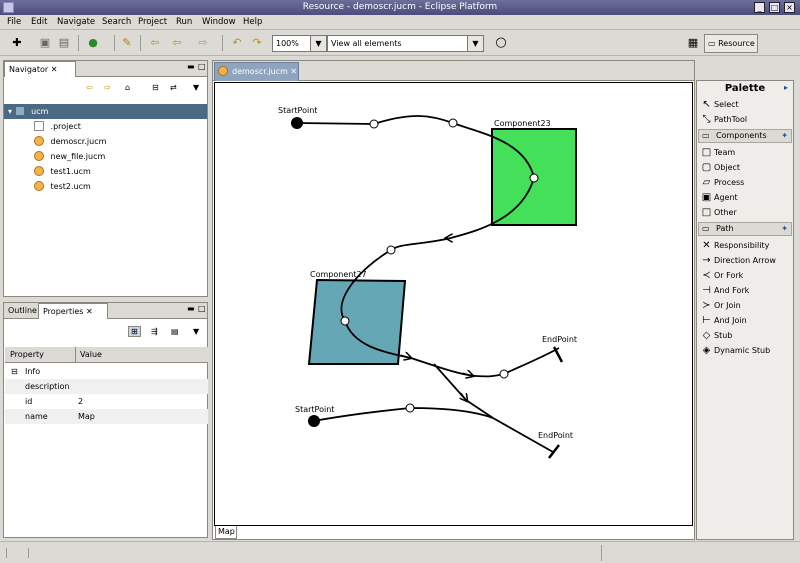 Image resolution: width=800 pixels, height=563 pixels. What do you see at coordinates (693, 43) in the screenshot?
I see `open-perspective-icon: ▦` at bounding box center [693, 43].